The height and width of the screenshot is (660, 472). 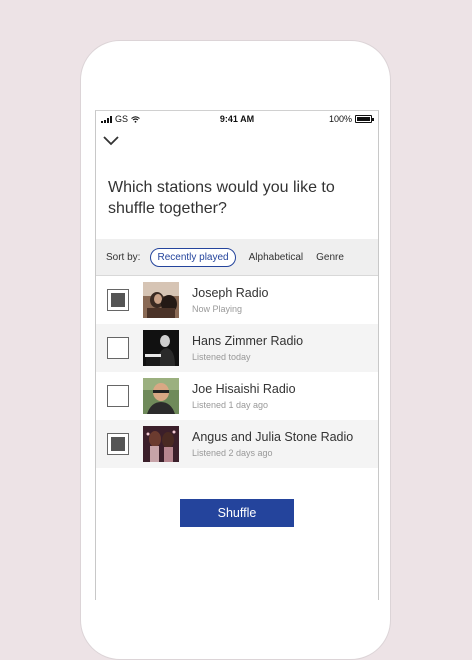 What do you see at coordinates (330, 257) in the screenshot?
I see `sort-option-genre: Genre` at bounding box center [330, 257].